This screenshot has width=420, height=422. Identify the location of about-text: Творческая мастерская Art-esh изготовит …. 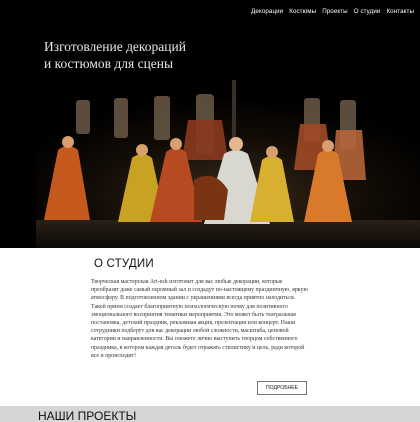
(199, 319).